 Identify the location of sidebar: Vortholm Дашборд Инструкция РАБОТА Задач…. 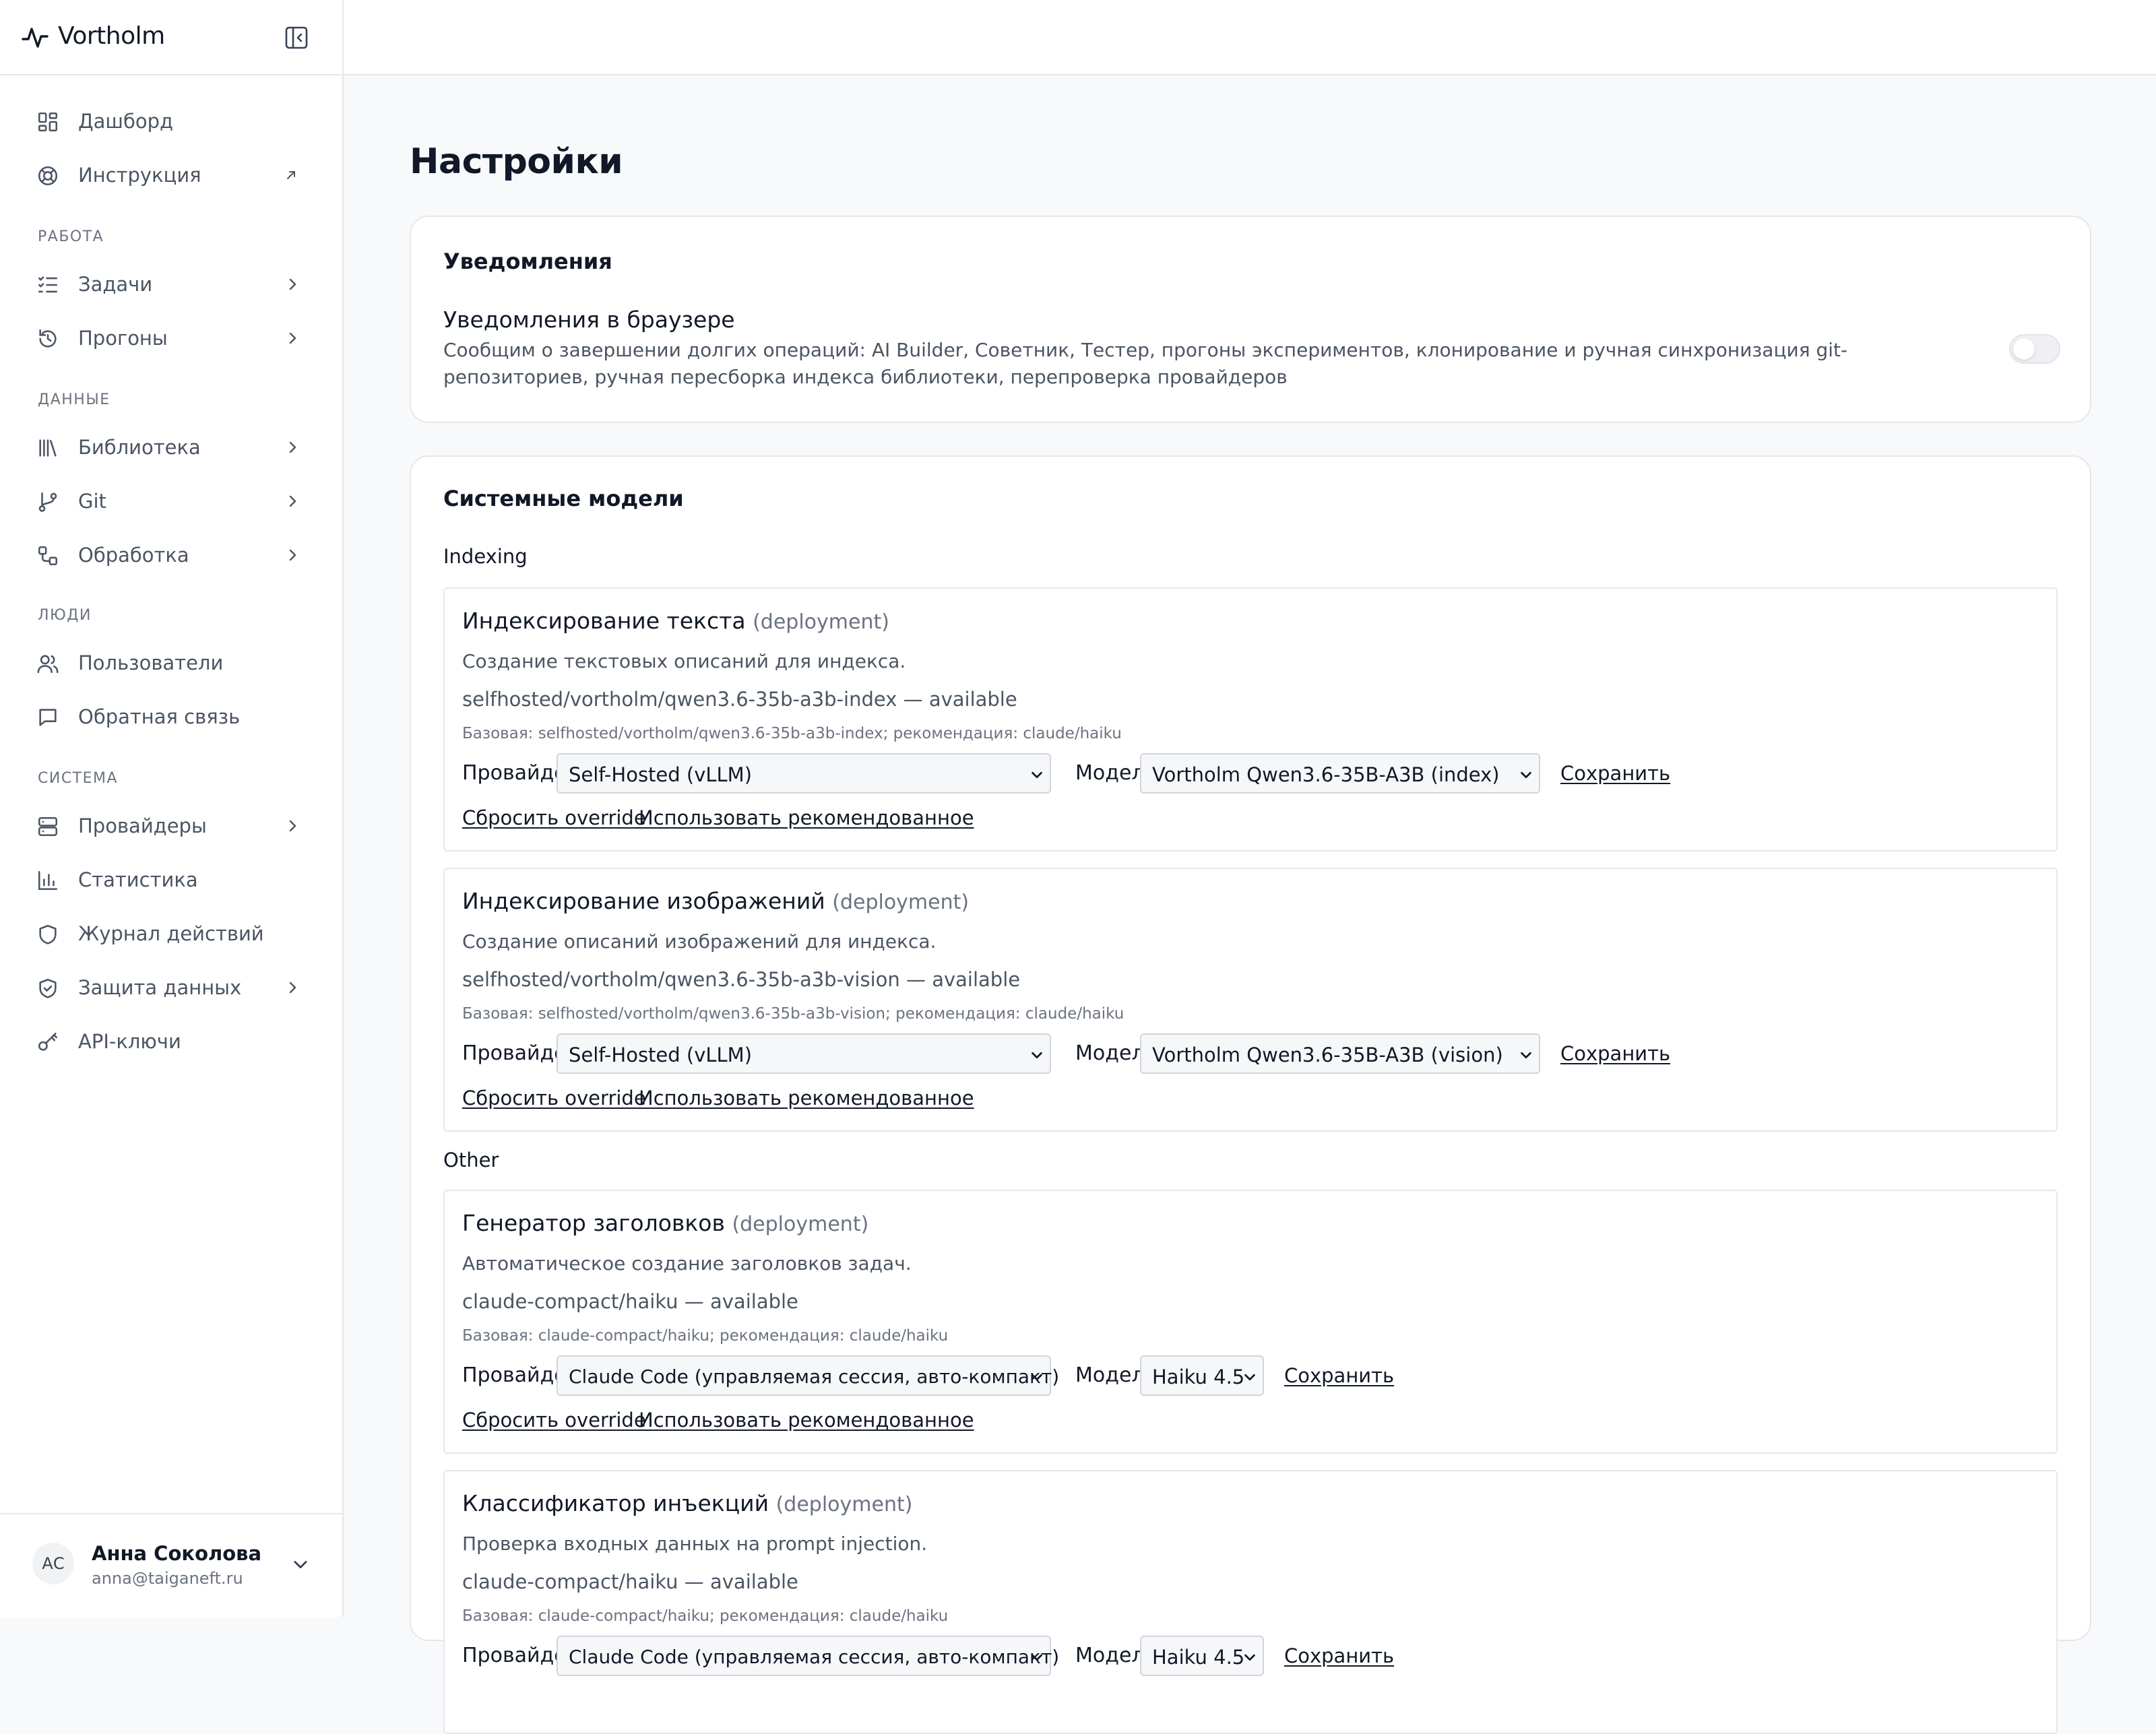
(172, 808).